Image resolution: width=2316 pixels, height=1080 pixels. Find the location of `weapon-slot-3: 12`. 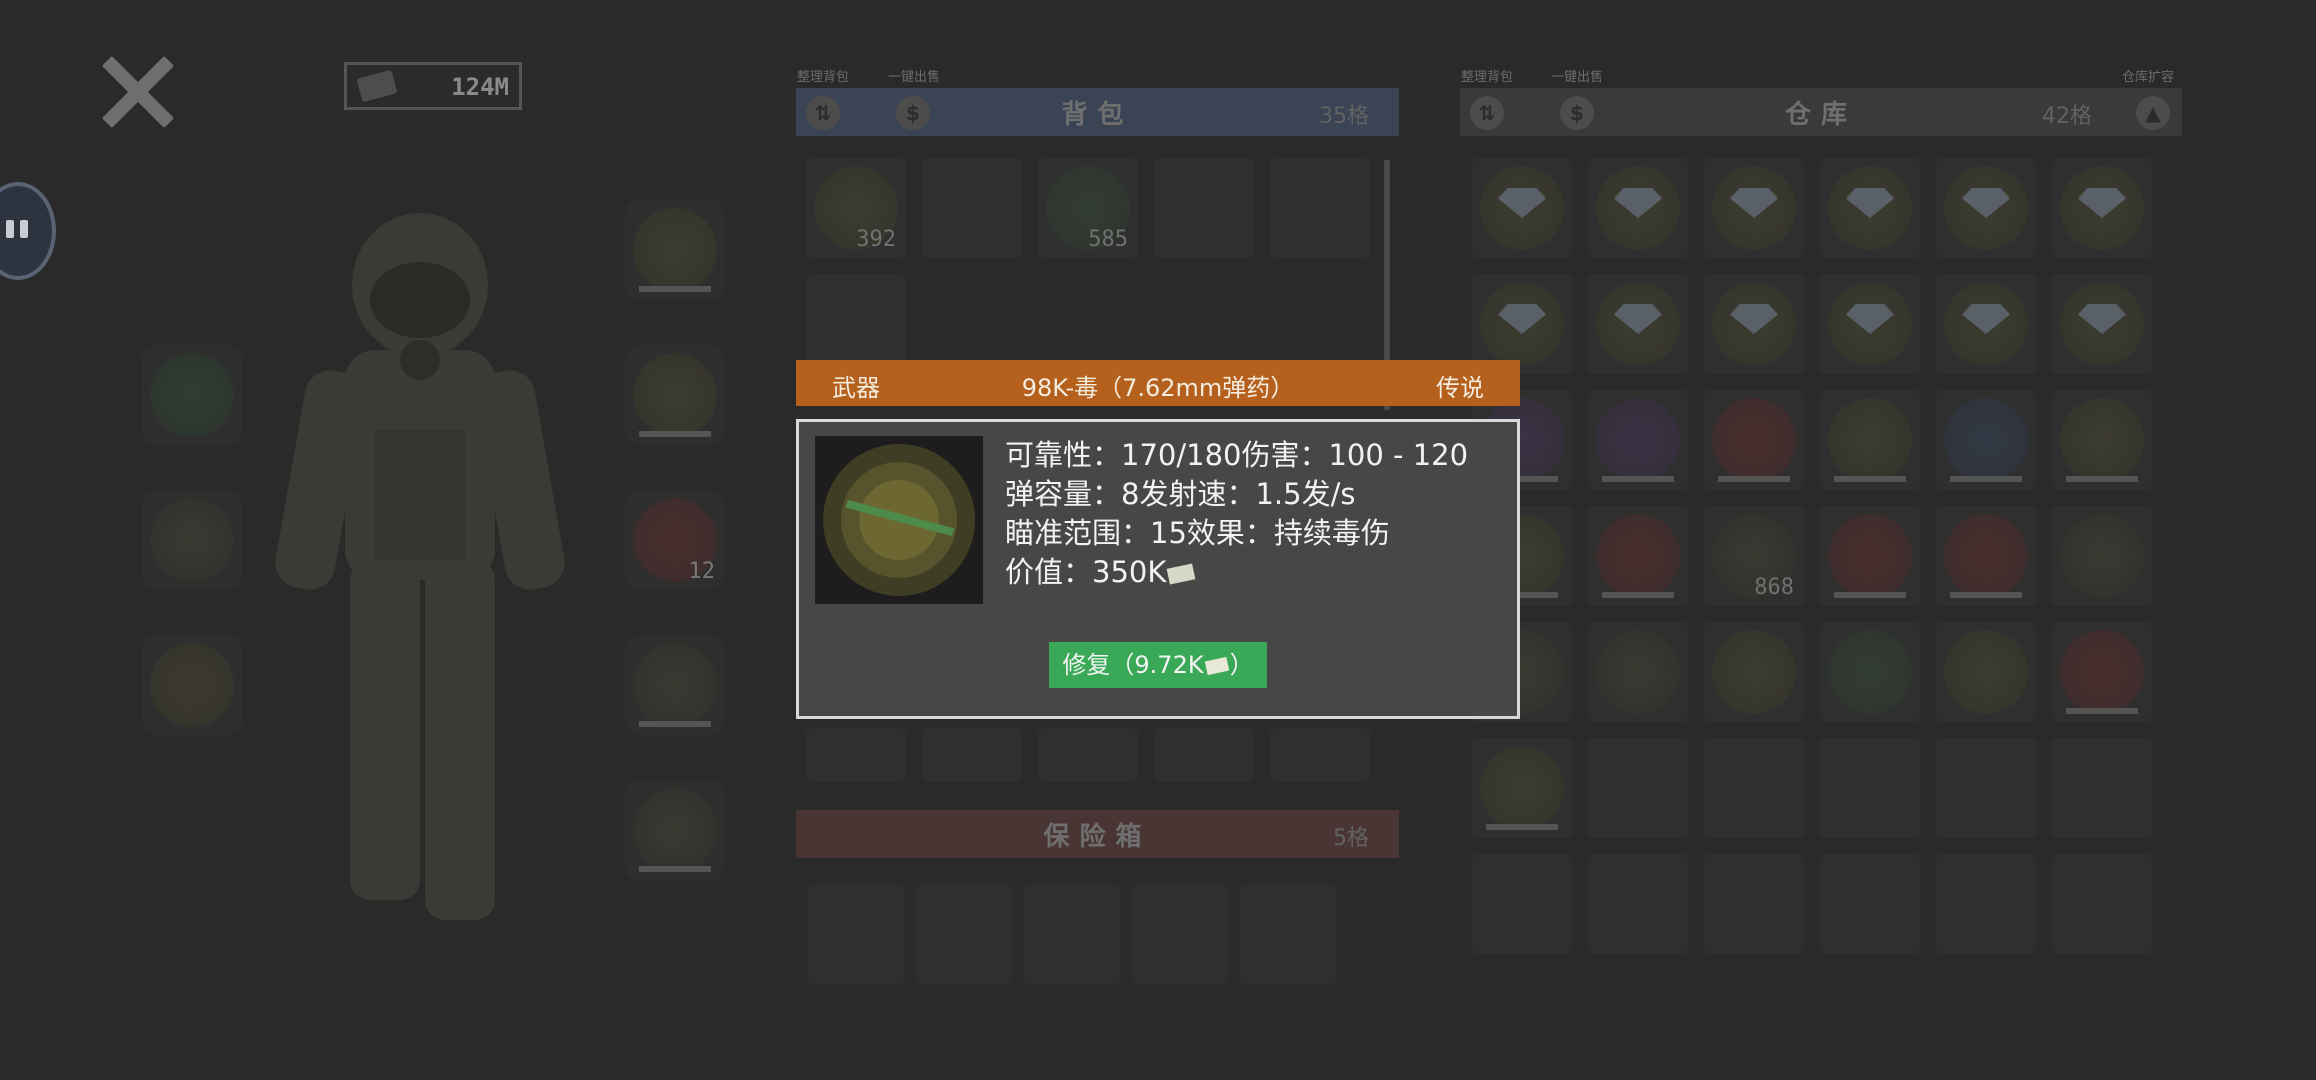

weapon-slot-3: 12 is located at coordinates (675, 540).